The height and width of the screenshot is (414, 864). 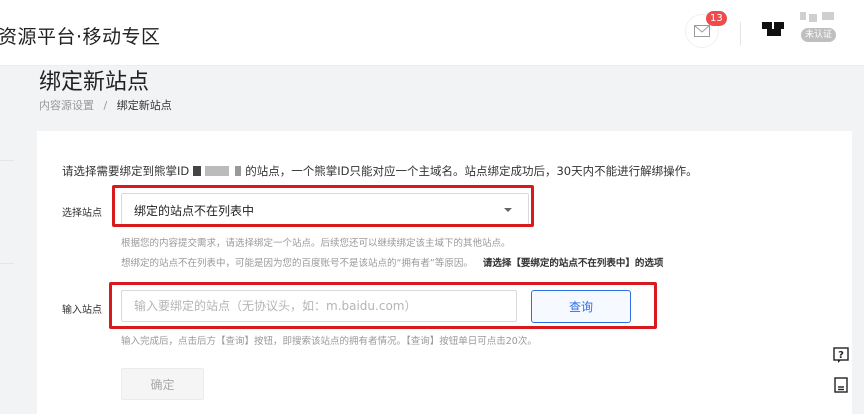 I want to click on confirm-button: 确定, so click(x=162, y=384).